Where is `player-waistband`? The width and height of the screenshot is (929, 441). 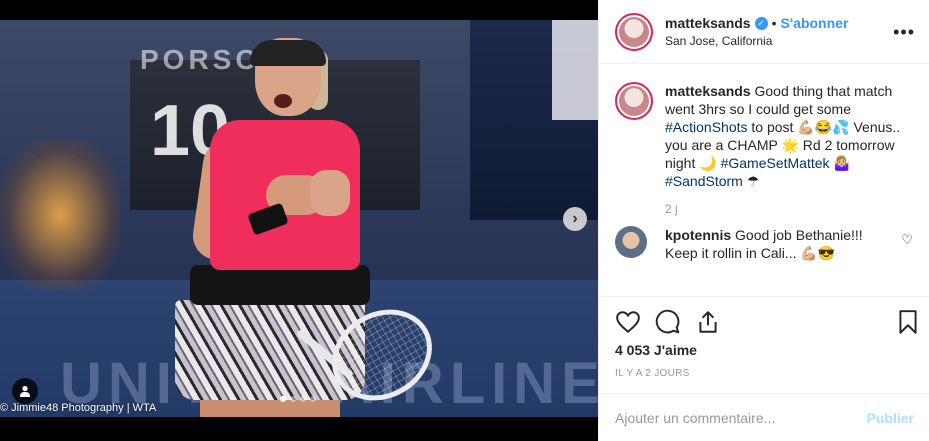 player-waistband is located at coordinates (280, 285).